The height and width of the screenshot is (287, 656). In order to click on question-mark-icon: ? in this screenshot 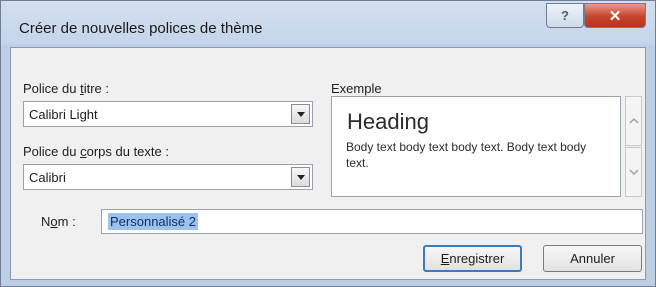, I will do `click(565, 15)`.